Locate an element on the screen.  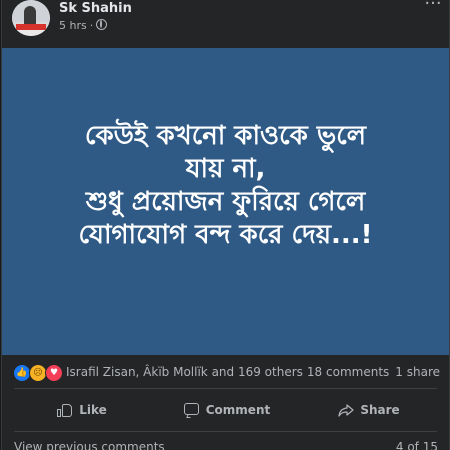
comment-button: Comment is located at coordinates (227, 410).